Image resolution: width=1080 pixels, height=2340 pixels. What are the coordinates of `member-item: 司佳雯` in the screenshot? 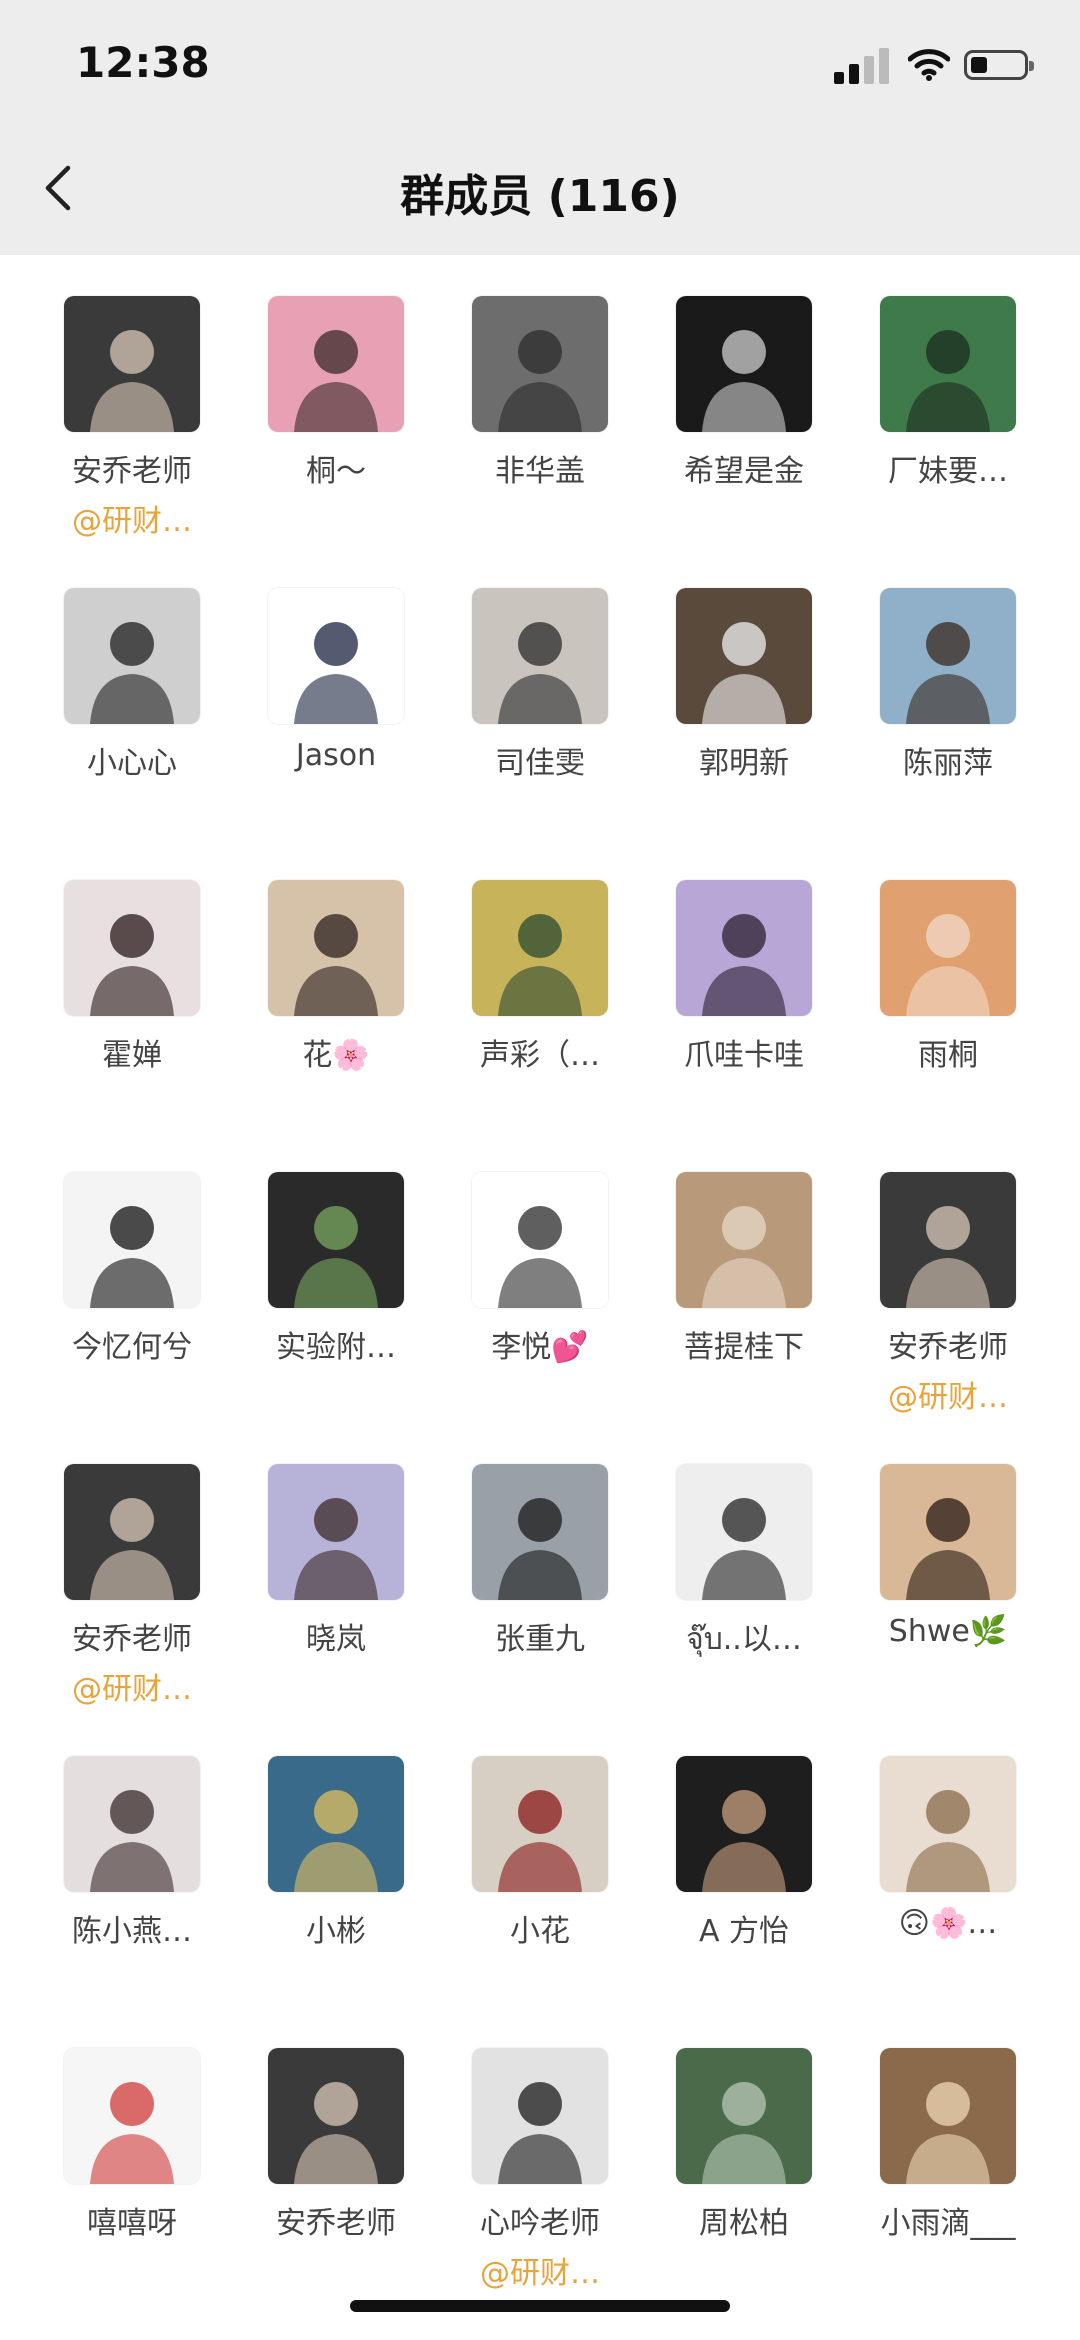 It's located at (540, 734).